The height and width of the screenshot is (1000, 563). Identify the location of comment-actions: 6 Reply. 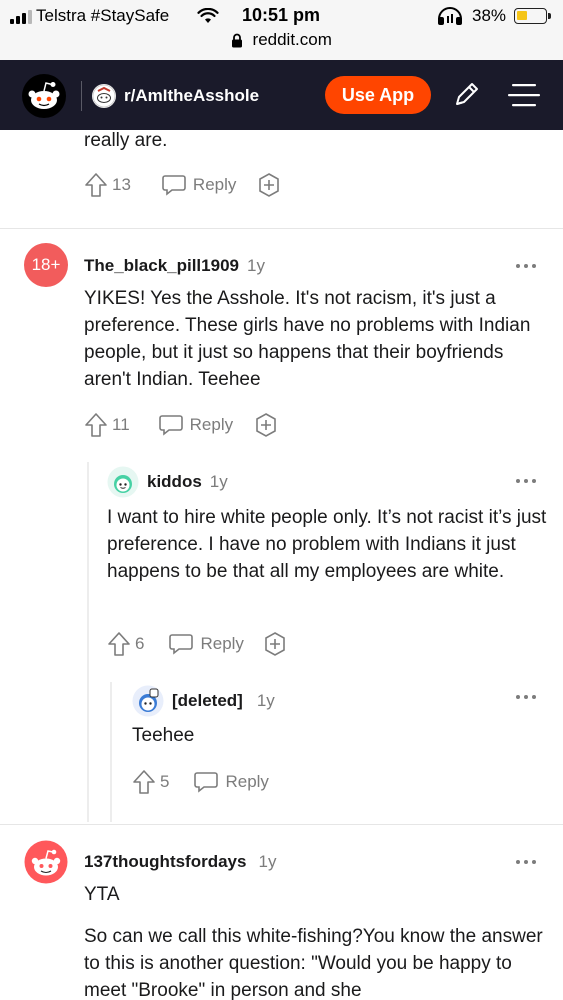
(197, 644).